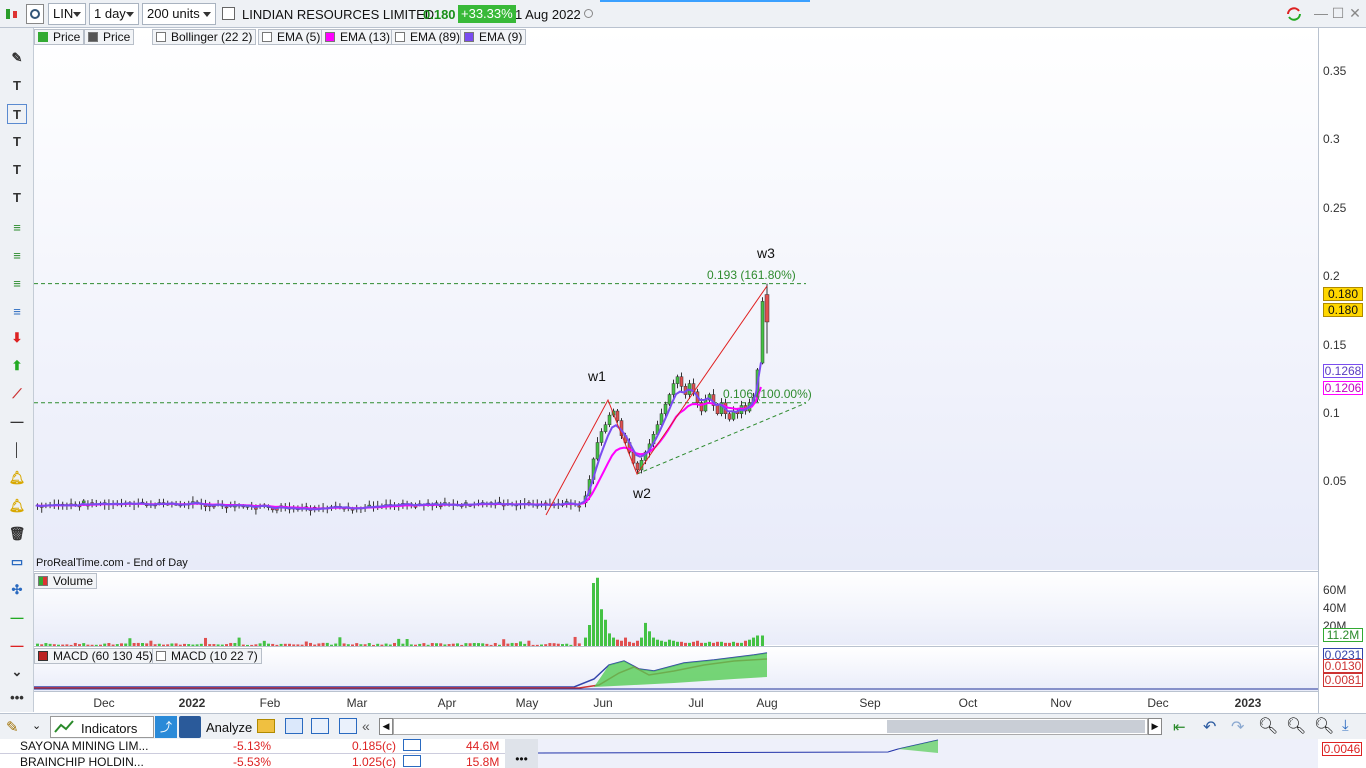  What do you see at coordinates (767, 308) in the screenshot?
I see `last-candle` at bounding box center [767, 308].